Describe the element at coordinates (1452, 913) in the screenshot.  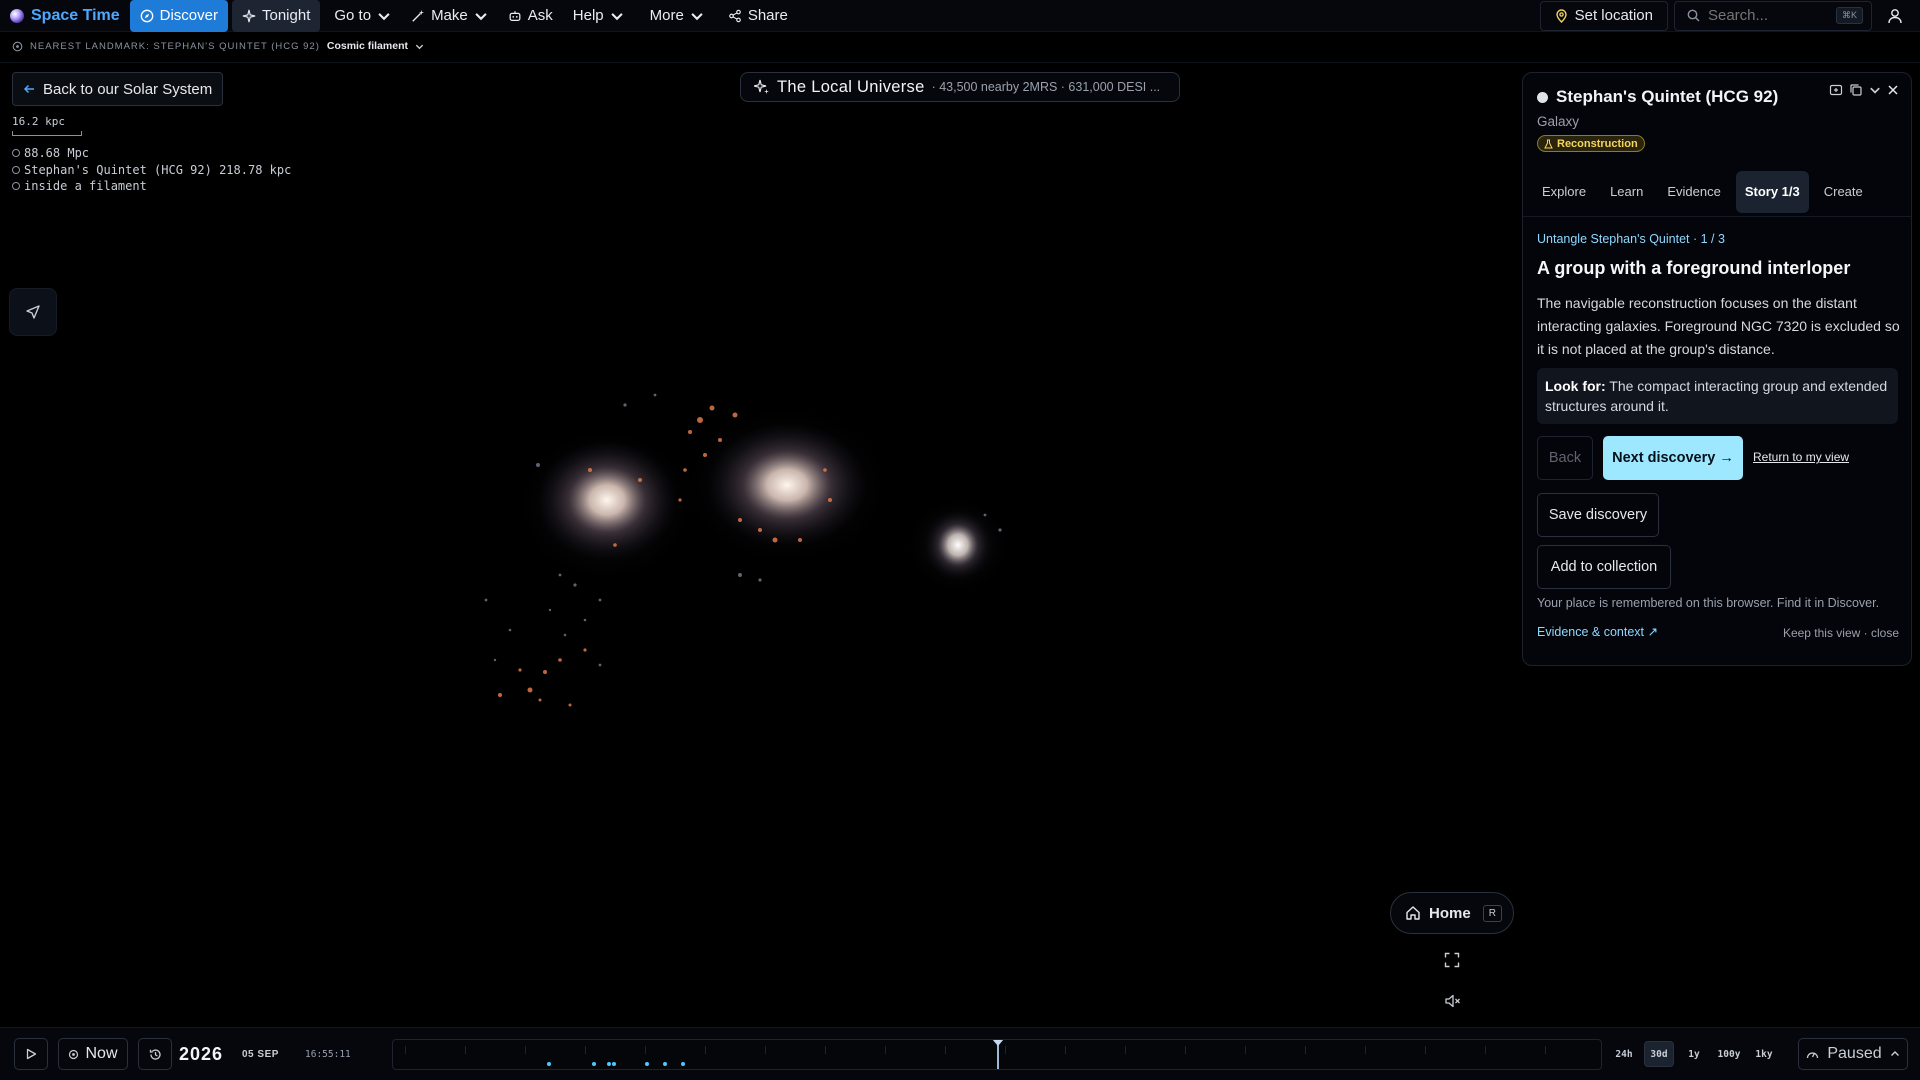
I see `home-button: Home R` at that location.